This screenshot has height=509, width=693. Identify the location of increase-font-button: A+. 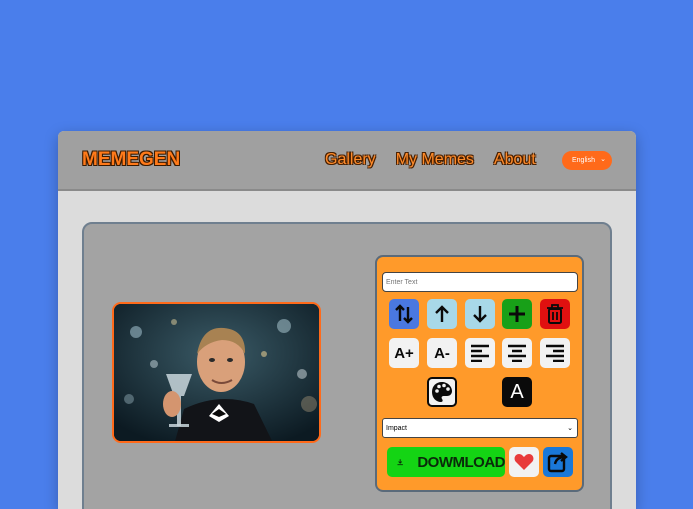
(404, 353).